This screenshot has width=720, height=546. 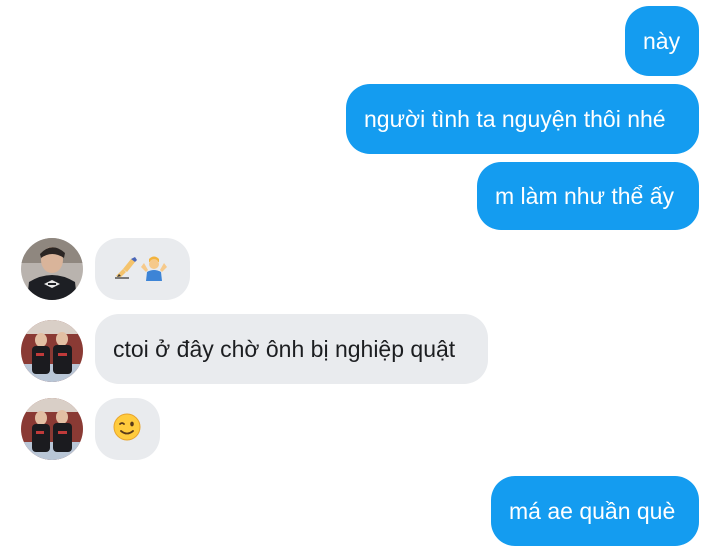 I want to click on message-text: người tình ta nguyện thôi nhé, so click(x=515, y=118).